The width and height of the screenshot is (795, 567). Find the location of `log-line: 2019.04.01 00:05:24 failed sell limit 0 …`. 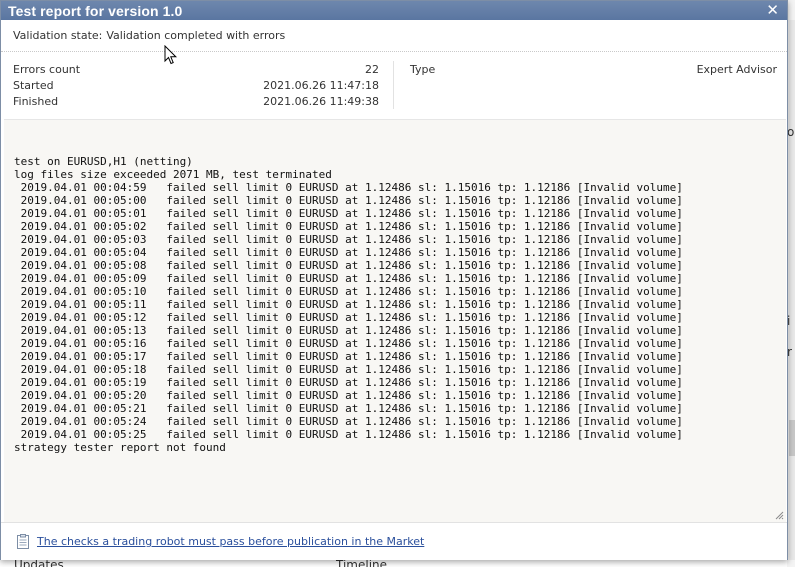

log-line: 2019.04.01 00:05:24 failed sell limit 0 … is located at coordinates (348, 421).